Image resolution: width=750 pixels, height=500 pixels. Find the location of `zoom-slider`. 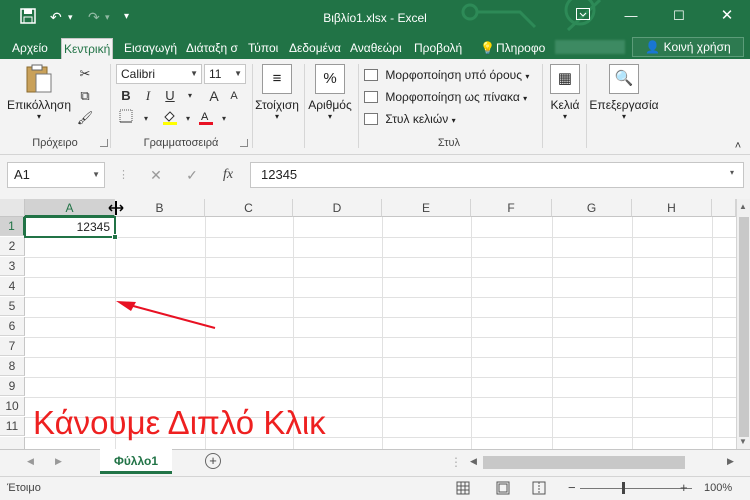

zoom-slider is located at coordinates (636, 488).